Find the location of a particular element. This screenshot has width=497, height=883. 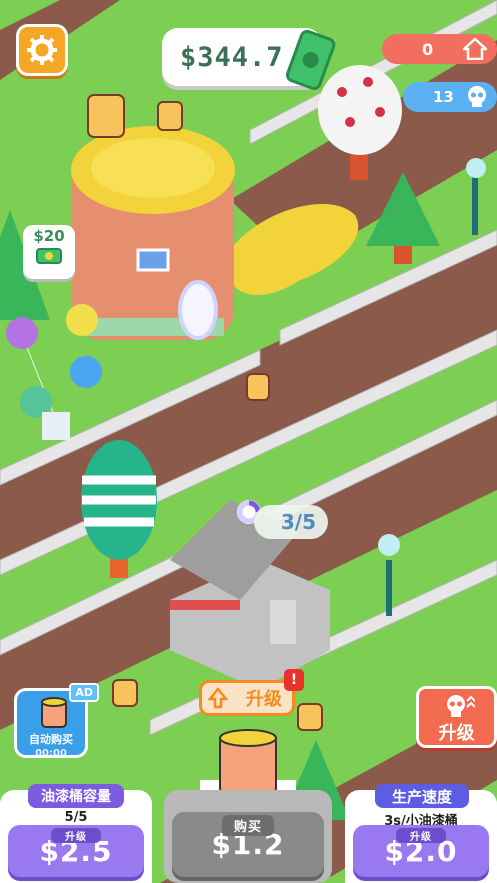

gear-icon is located at coordinates (42, 50).